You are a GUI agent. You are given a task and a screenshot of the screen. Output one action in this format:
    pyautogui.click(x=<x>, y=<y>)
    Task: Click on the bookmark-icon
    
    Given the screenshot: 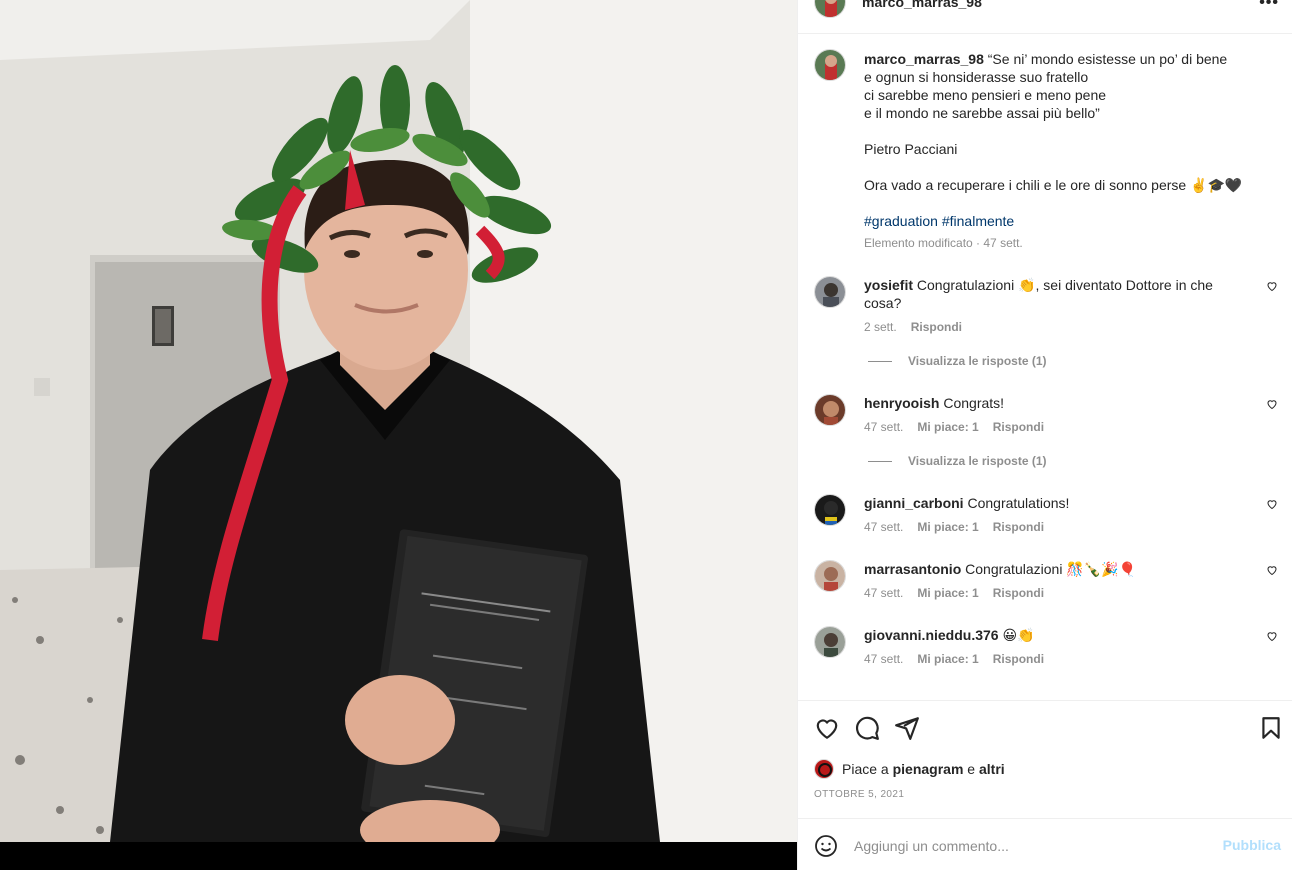 What is the action you would take?
    pyautogui.click(x=1271, y=728)
    